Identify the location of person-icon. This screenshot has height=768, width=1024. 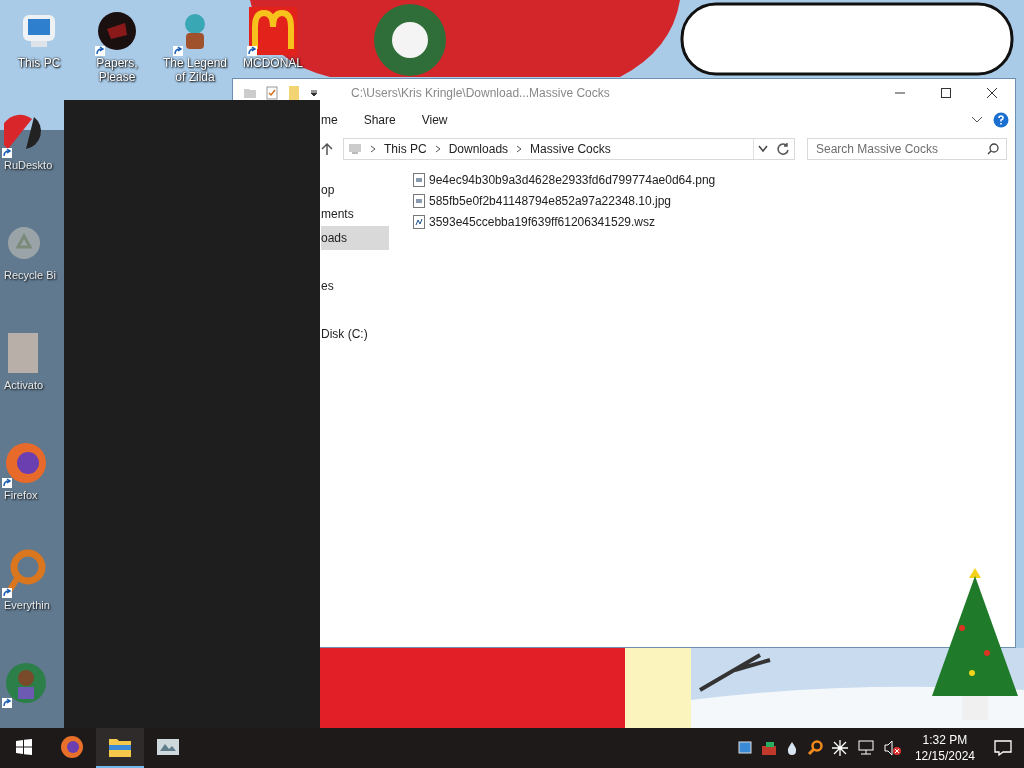
(26, 683).